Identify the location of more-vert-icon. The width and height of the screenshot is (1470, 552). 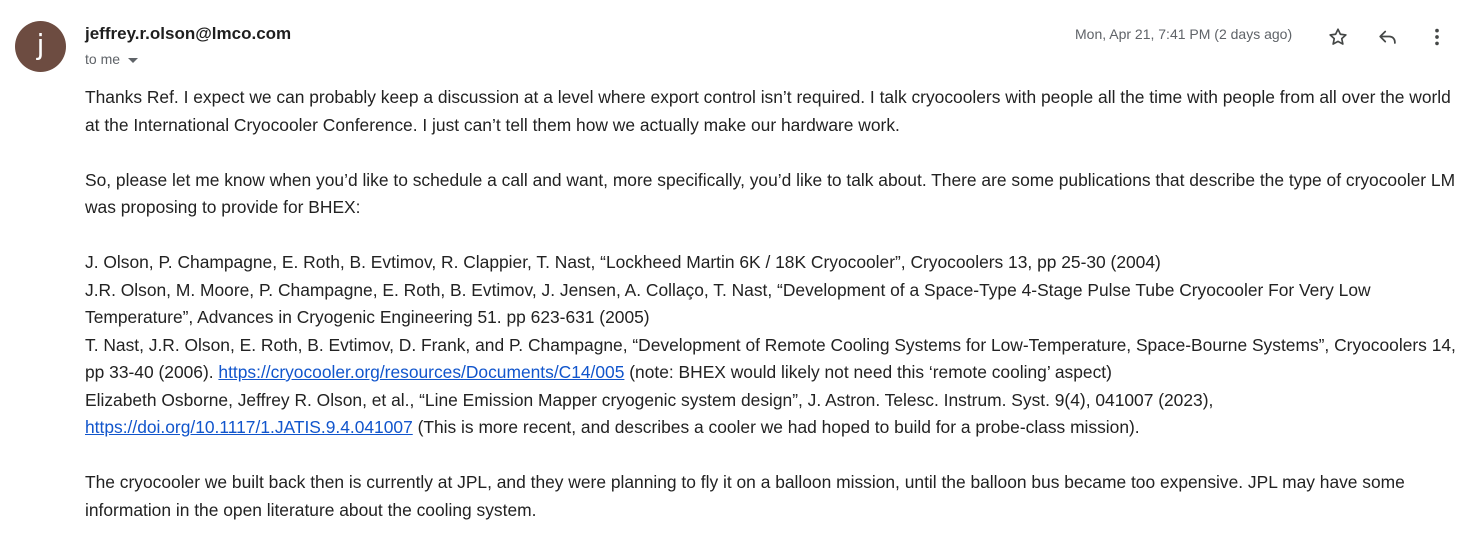
(1437, 37).